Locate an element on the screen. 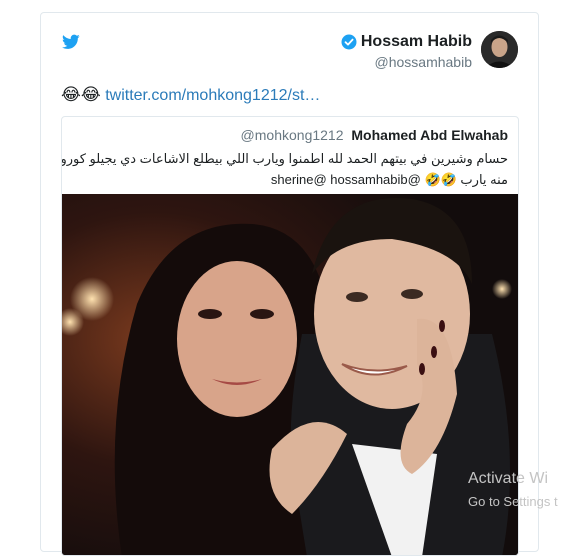 The height and width of the screenshot is (556, 570). windows-activation-subtext: Go to Settings t is located at coordinates (513, 501).